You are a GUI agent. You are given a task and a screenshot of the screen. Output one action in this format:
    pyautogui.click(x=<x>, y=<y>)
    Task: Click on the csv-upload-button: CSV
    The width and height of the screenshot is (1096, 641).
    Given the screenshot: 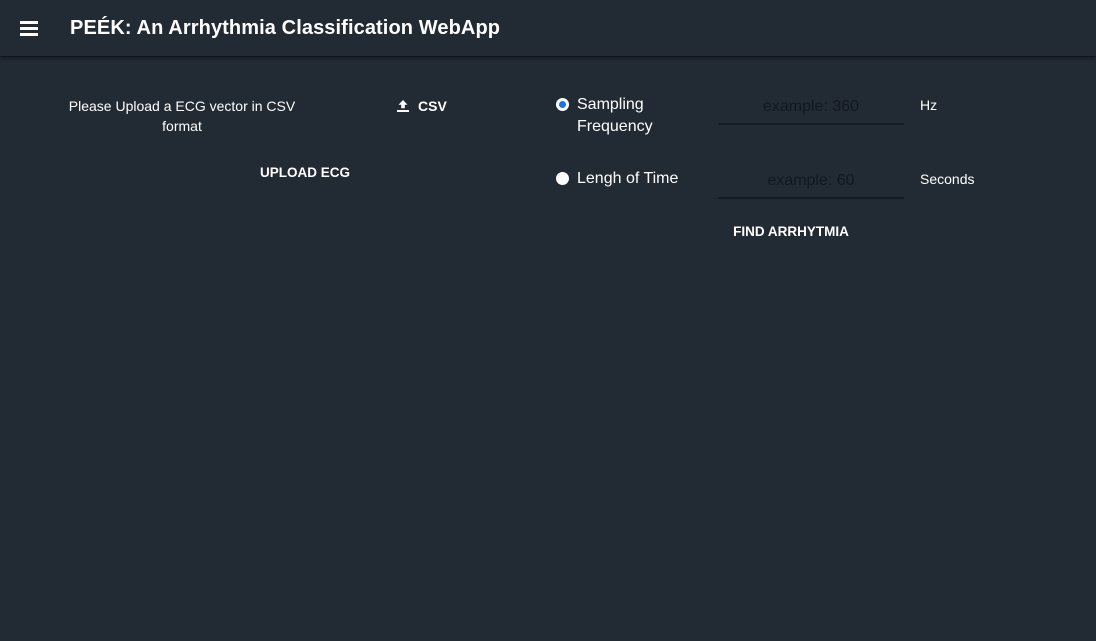 What is the action you would take?
    pyautogui.click(x=421, y=106)
    